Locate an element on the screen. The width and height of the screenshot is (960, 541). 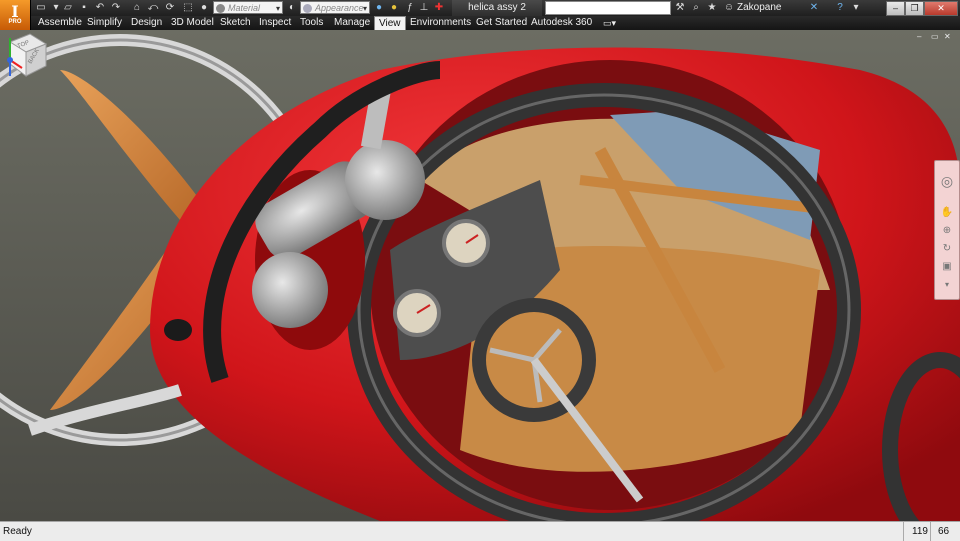
status-text: Ready is located at coordinates (17, 531).